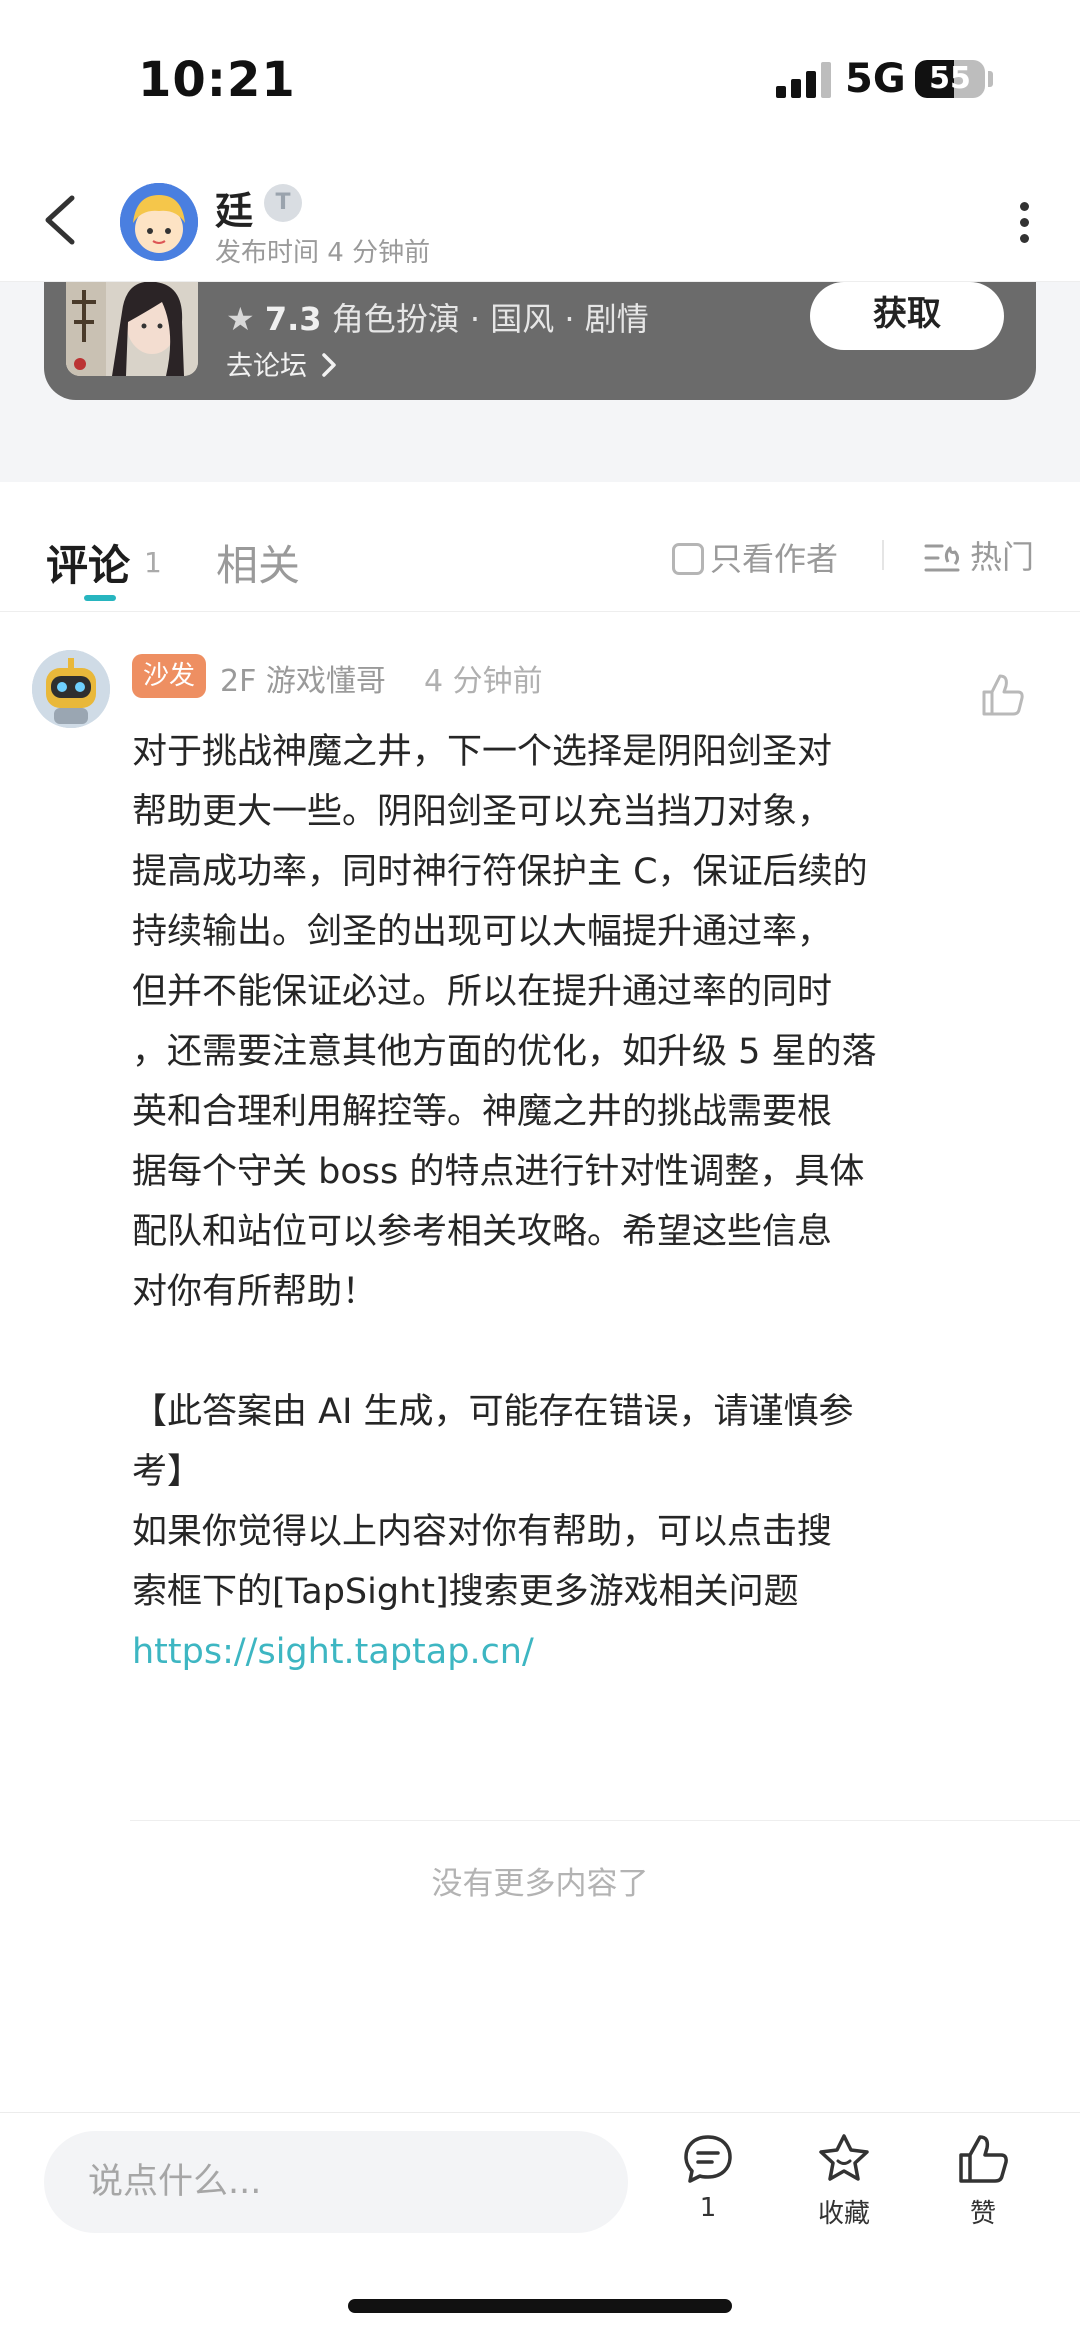  I want to click on network-type: 5G, so click(875, 79).